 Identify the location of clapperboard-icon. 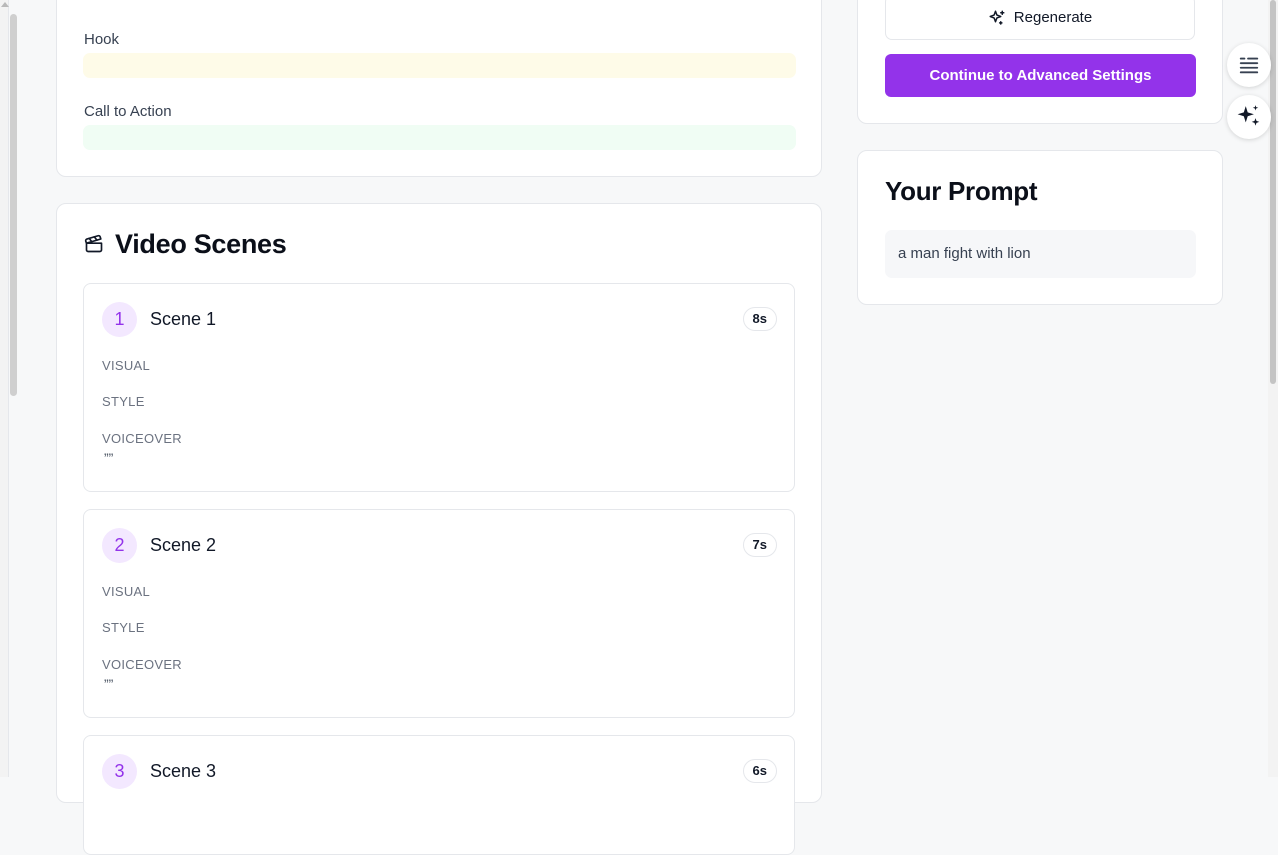
(93, 243).